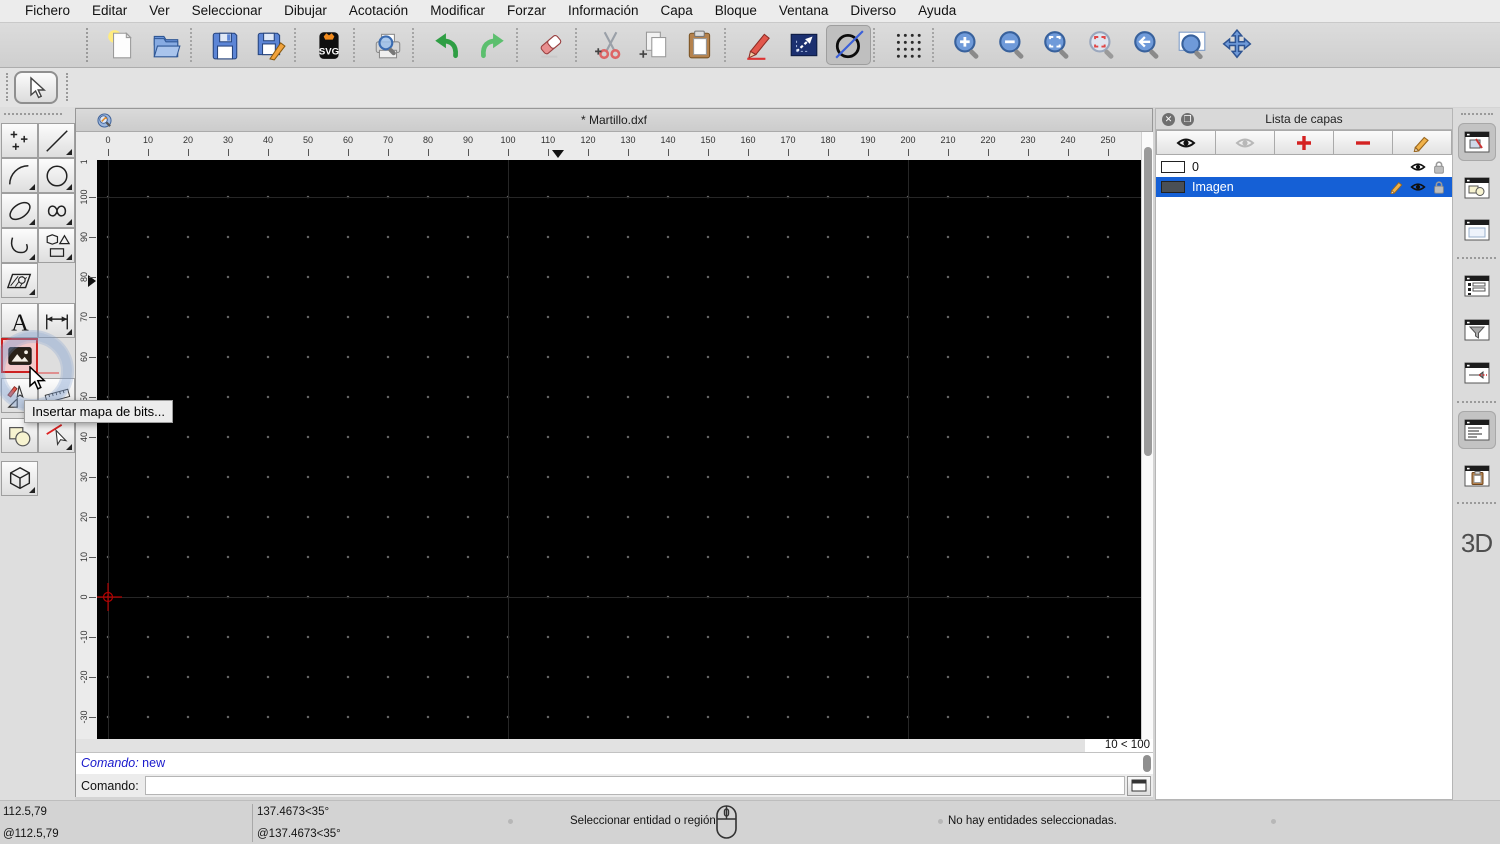 The height and width of the screenshot is (844, 1500). Describe the element at coordinates (47, 11) in the screenshot. I see `menu-fichero: Fichero` at that location.